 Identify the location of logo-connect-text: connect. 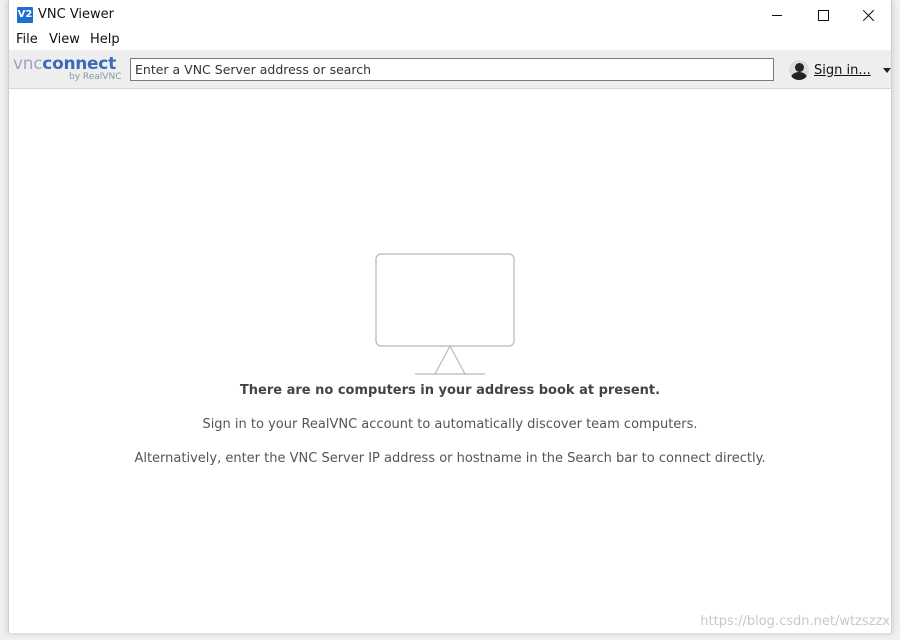
(79, 64).